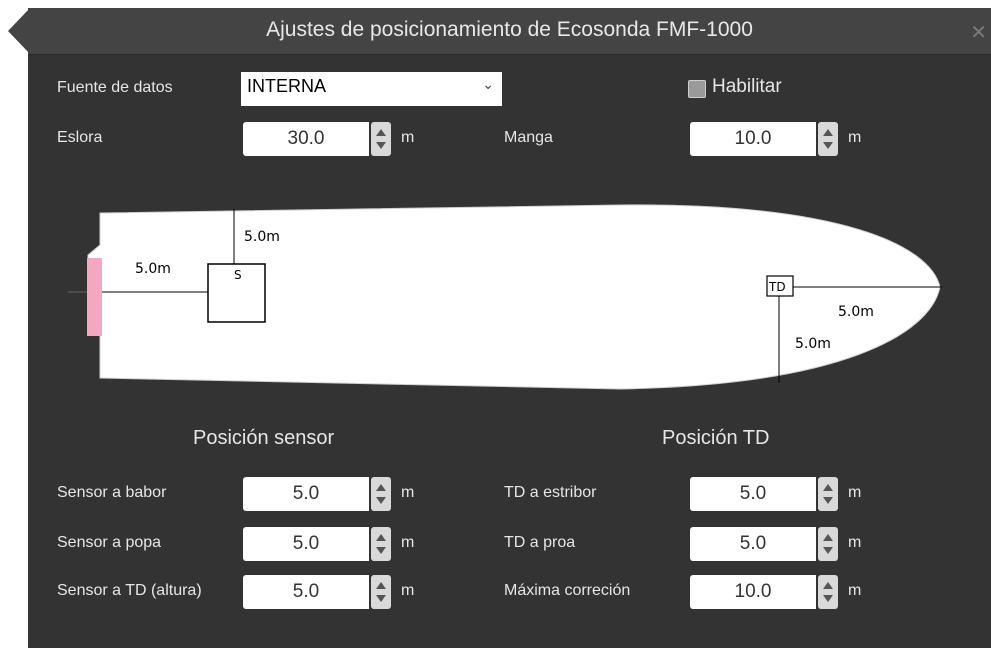 The height and width of the screenshot is (648, 991). What do you see at coordinates (381, 592) in the screenshot?
I see `sensor-height-stepper-arrows` at bounding box center [381, 592].